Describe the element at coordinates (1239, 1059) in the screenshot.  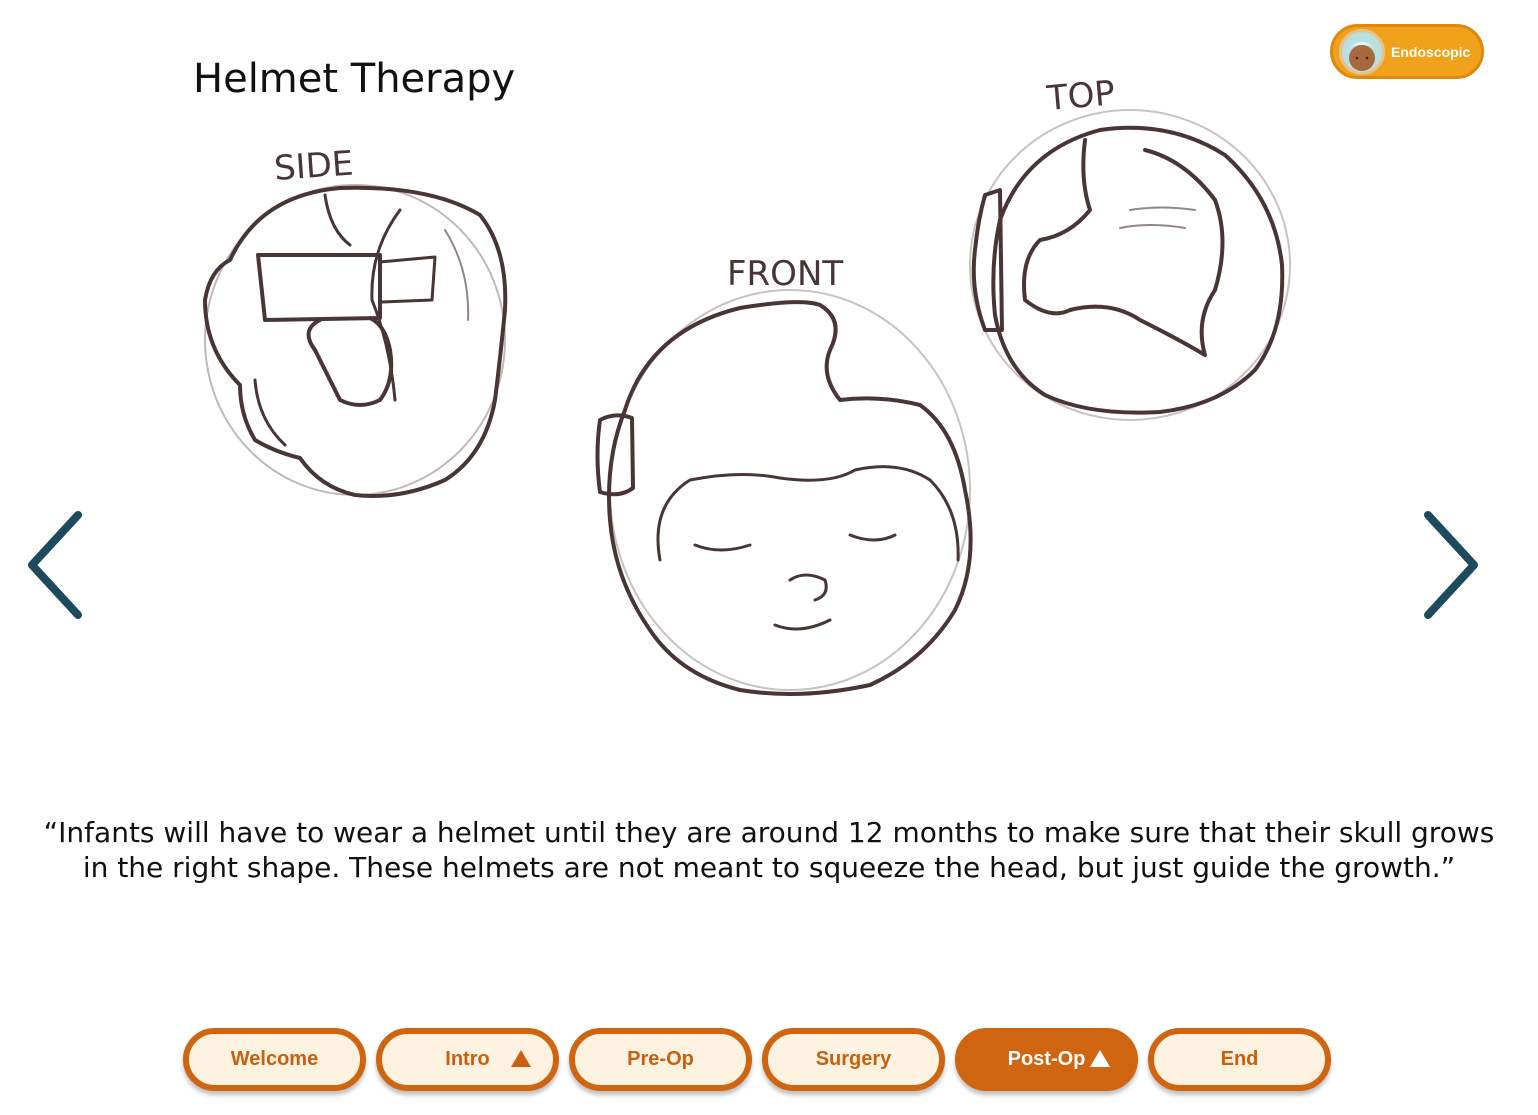
I see `nav-end-button: End` at that location.